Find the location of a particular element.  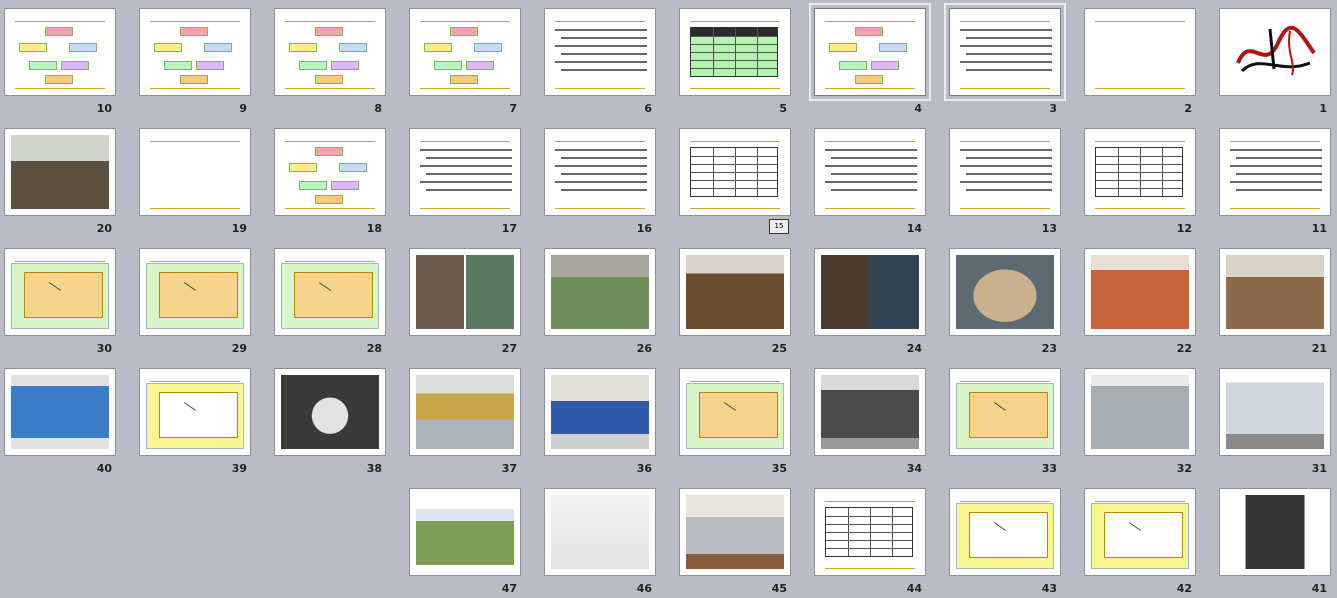

slide-2: 2 is located at coordinates (1140, 63).